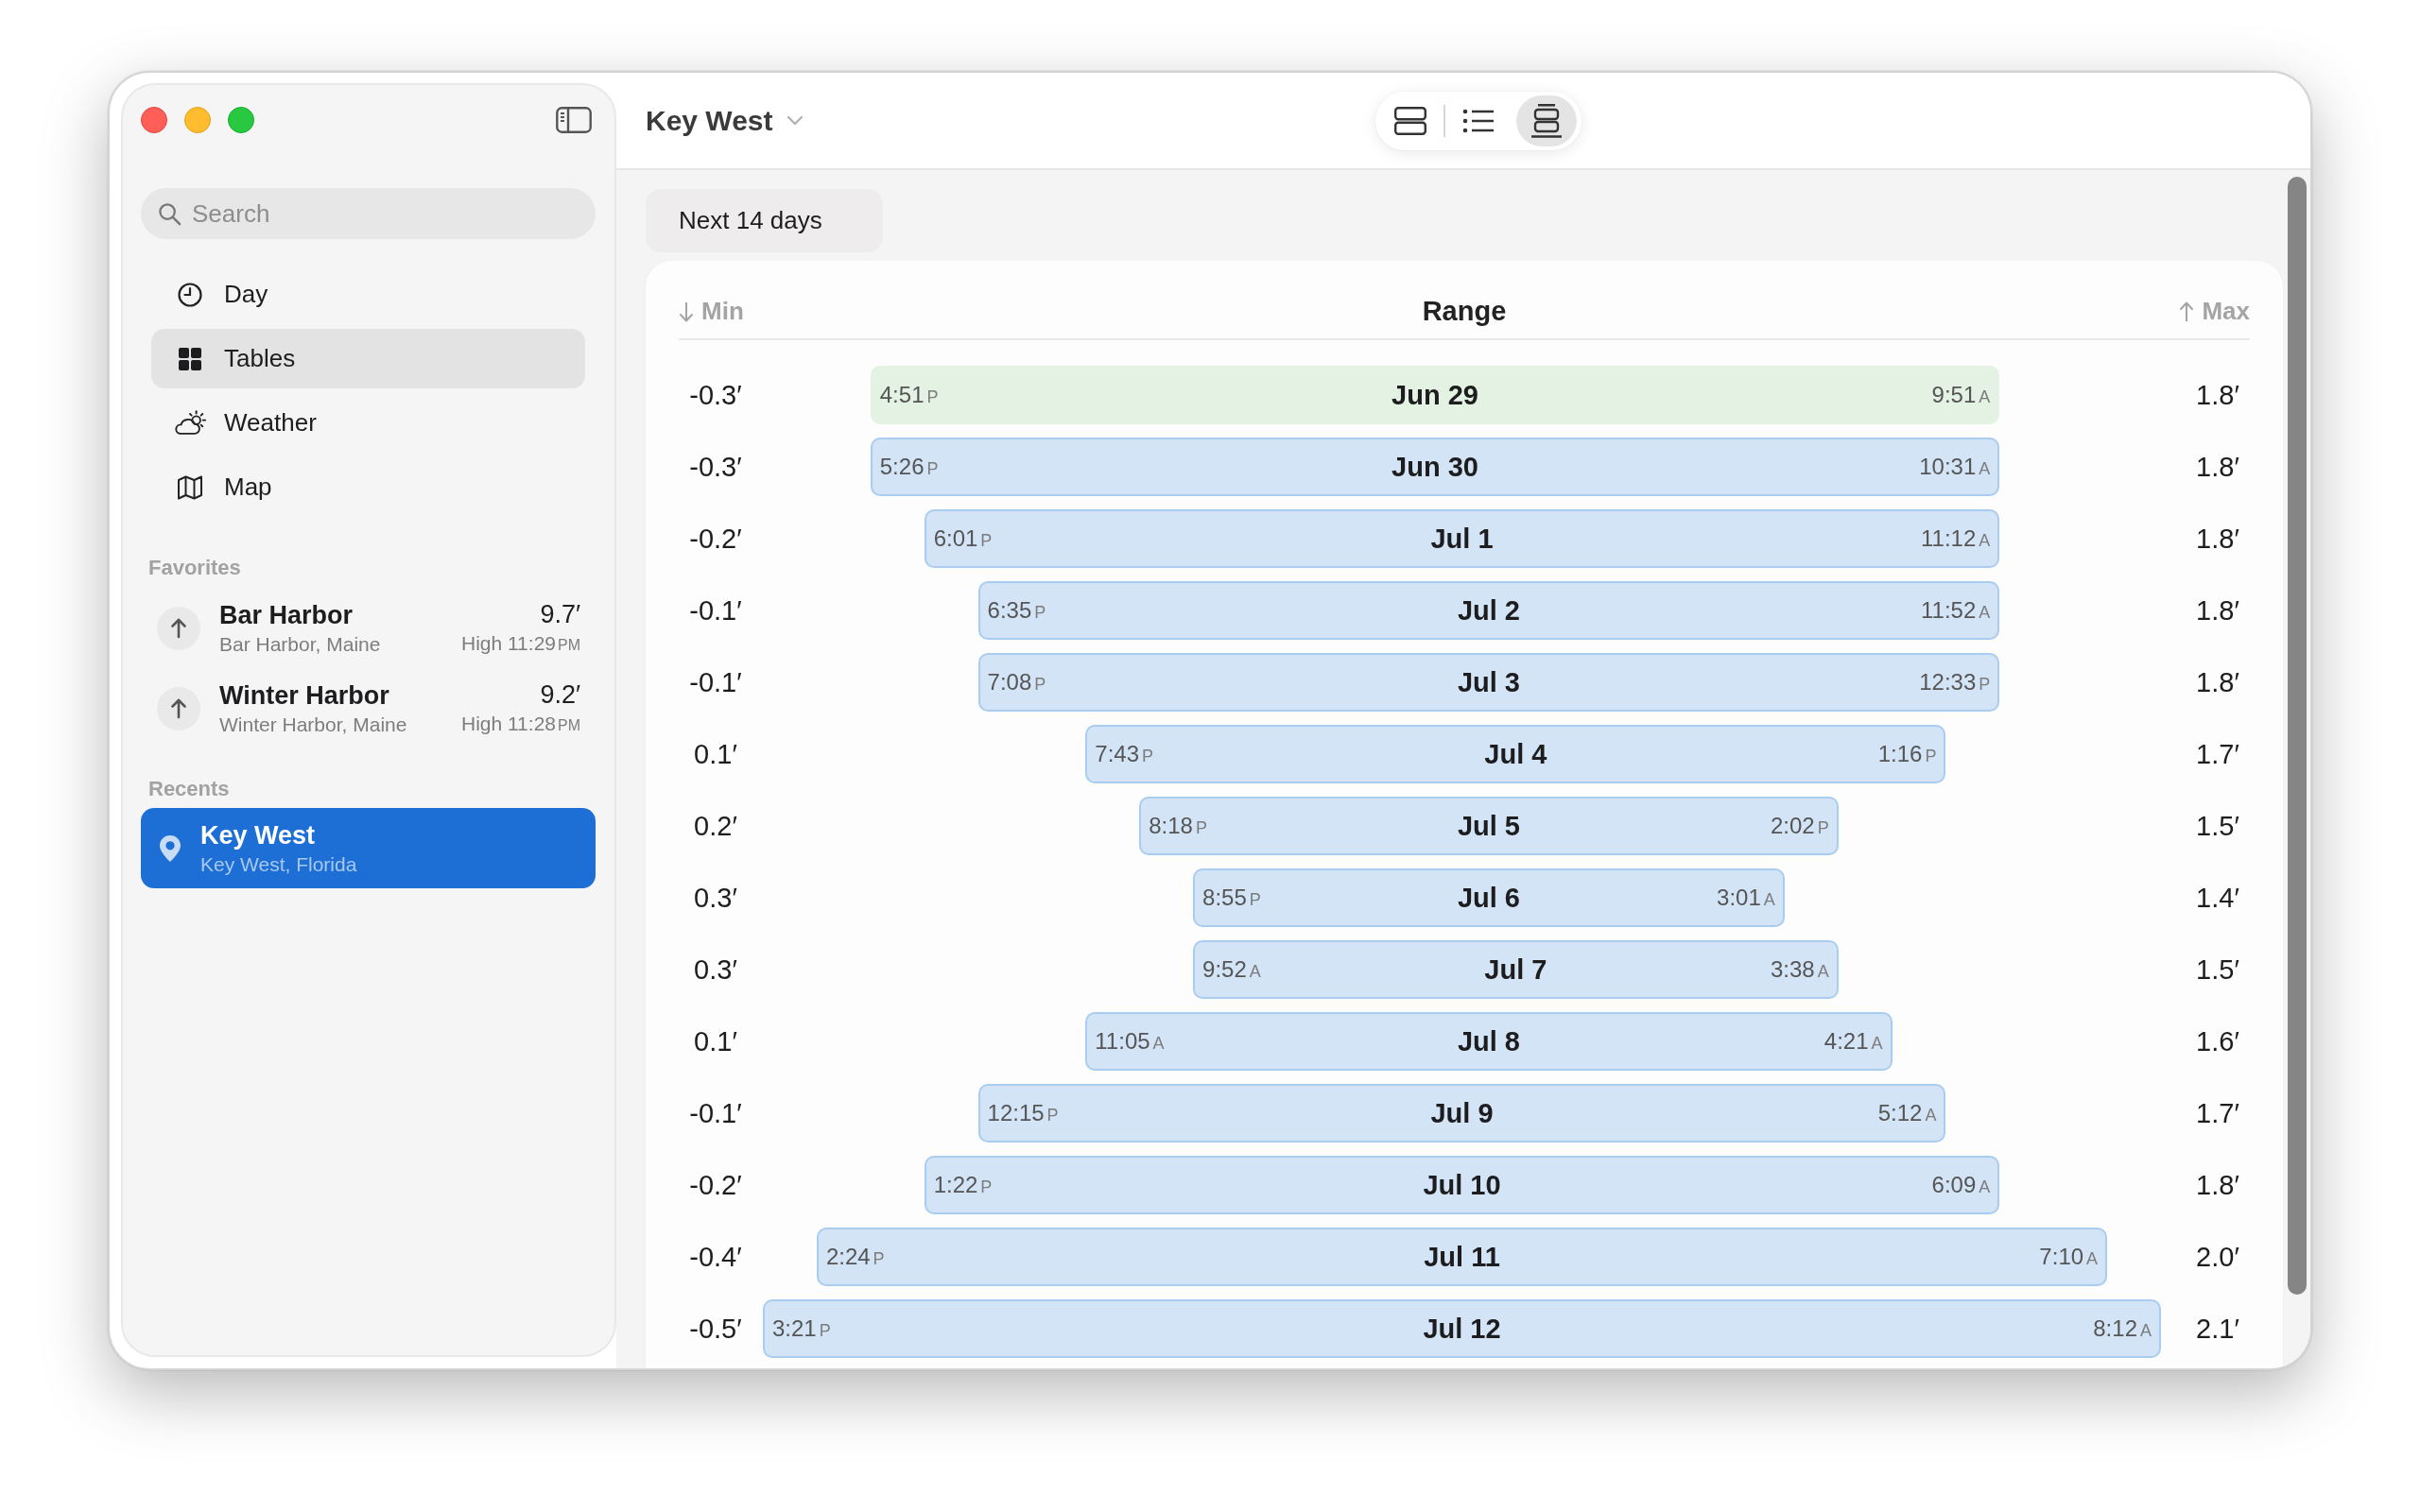 This screenshot has width=2420, height=1512. What do you see at coordinates (1853, 1041) in the screenshot?
I see `end-time: 4:21A` at bounding box center [1853, 1041].